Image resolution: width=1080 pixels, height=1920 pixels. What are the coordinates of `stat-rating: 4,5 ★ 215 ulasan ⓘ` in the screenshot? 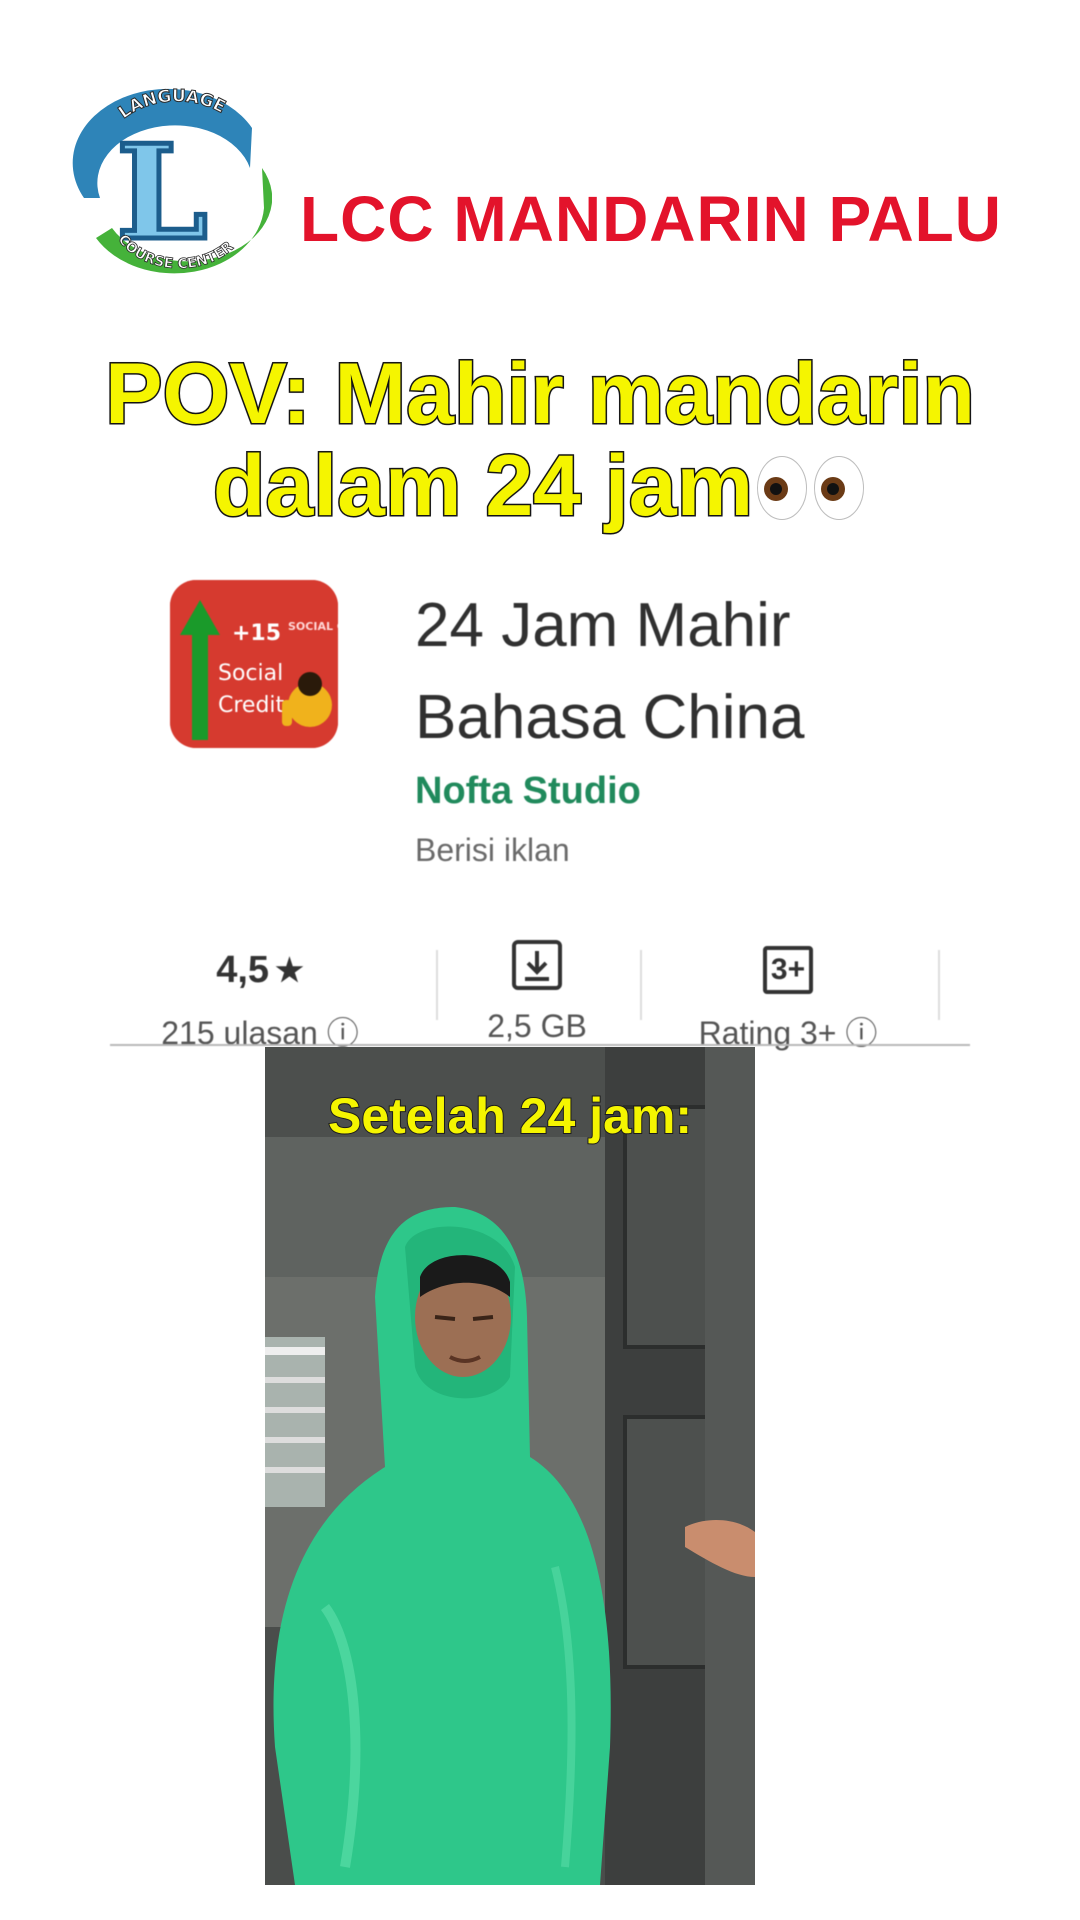 It's located at (260, 997).